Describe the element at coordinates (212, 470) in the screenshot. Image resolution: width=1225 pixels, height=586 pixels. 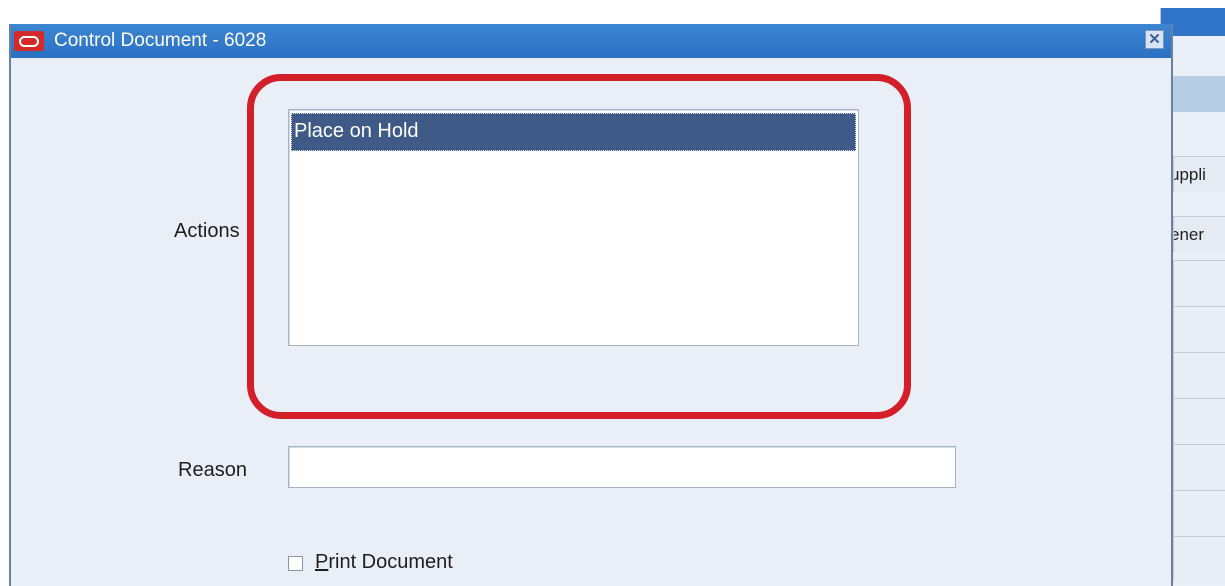
I see `reason-label: Reason` at that location.